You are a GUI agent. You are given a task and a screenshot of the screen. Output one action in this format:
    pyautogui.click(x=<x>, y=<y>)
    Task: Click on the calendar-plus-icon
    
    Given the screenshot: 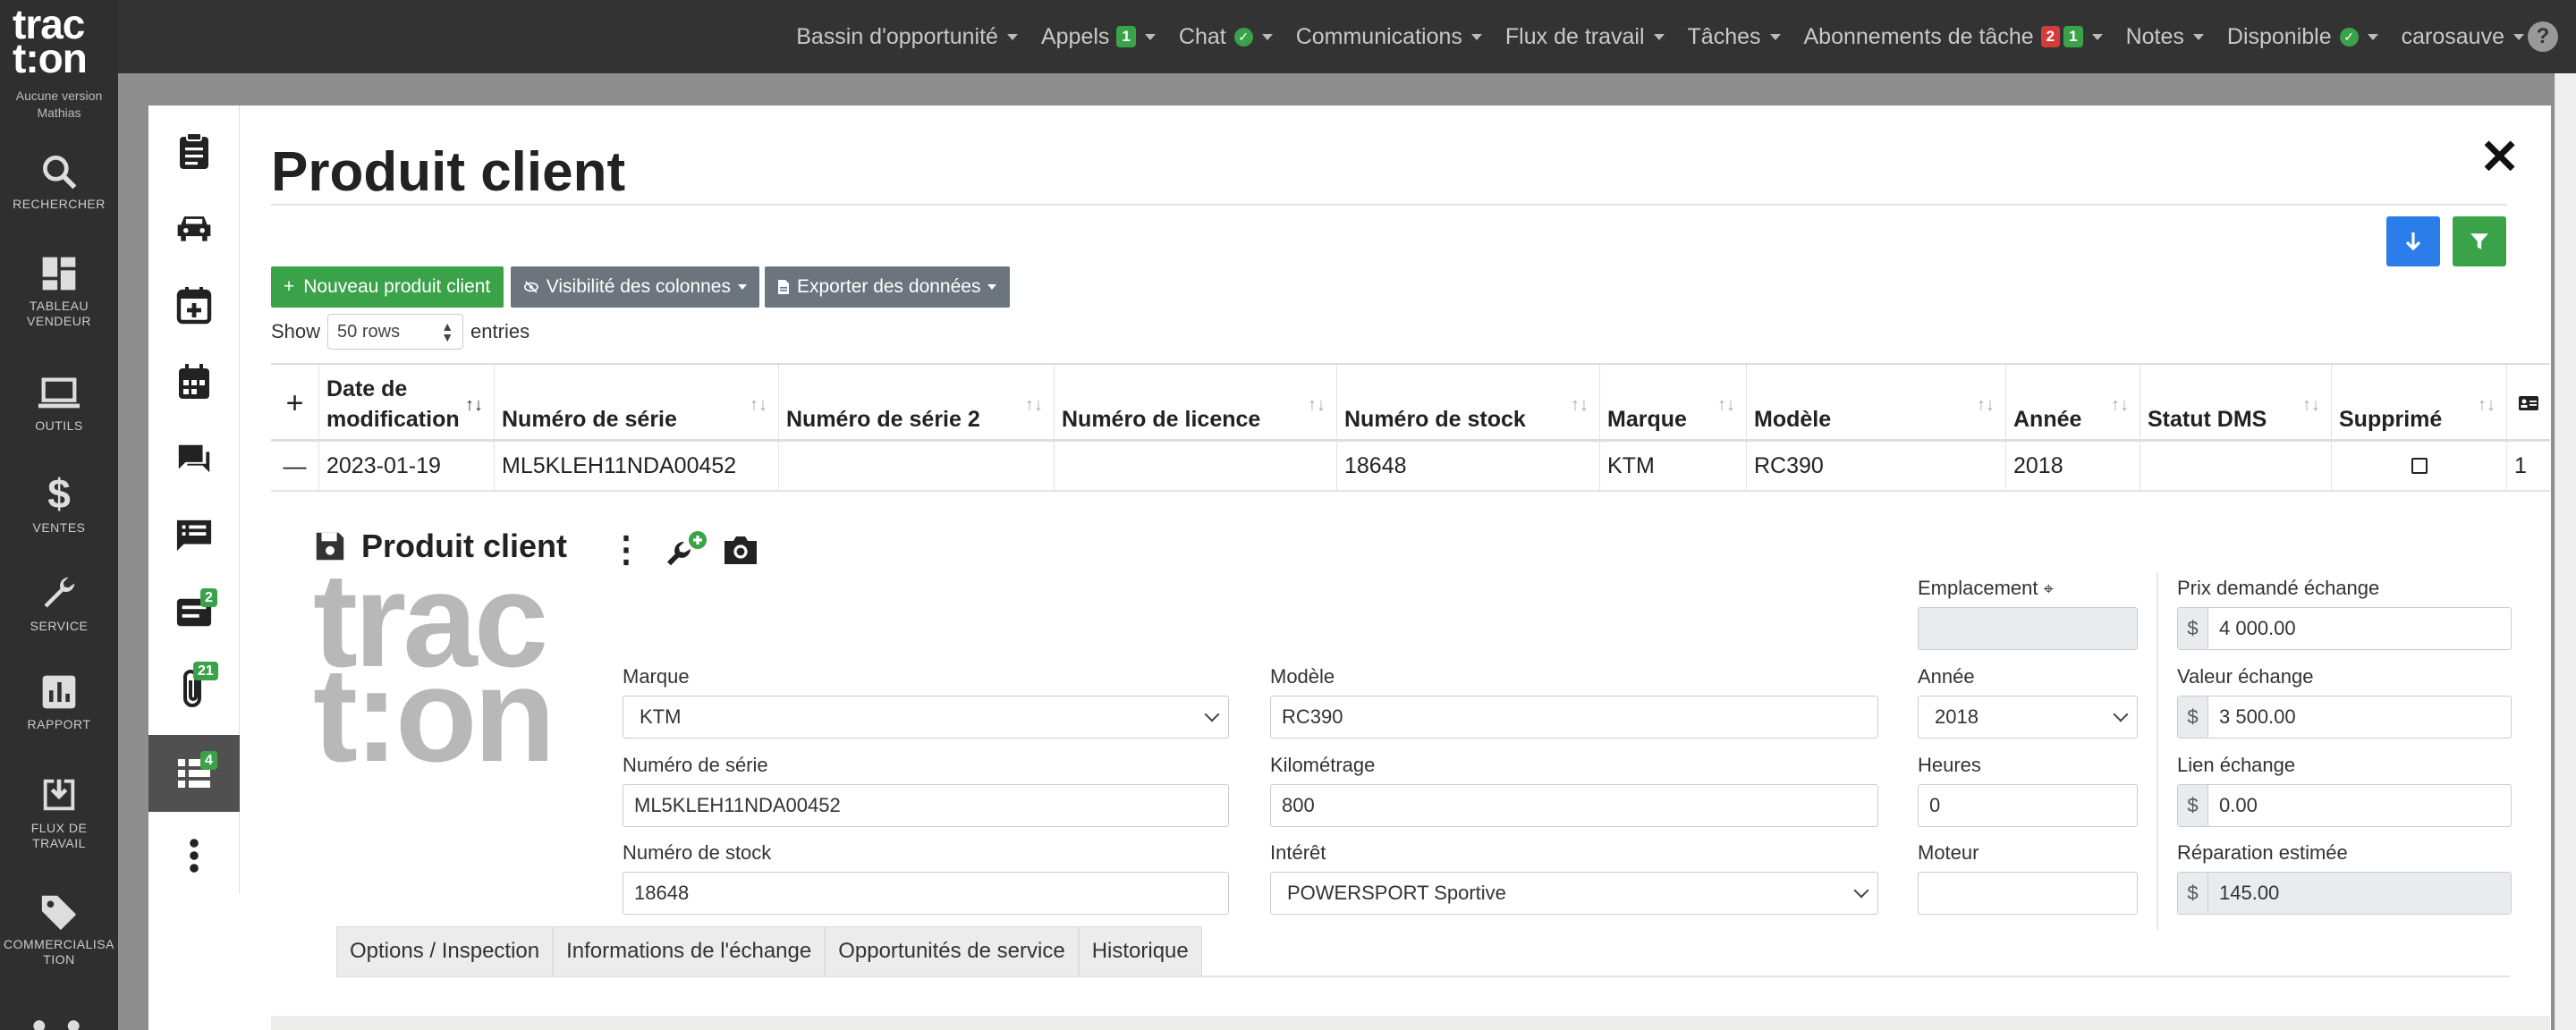 What is the action you would take?
    pyautogui.click(x=194, y=306)
    